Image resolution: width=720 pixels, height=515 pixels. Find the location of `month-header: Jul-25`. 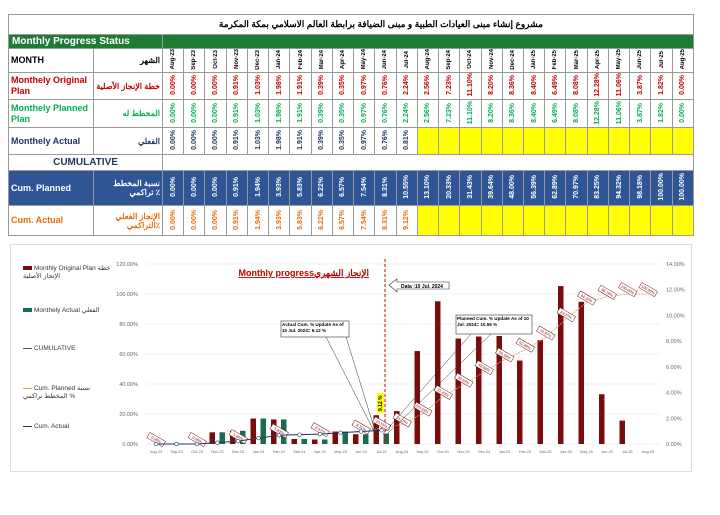

month-header: Jul-25 is located at coordinates (661, 60).